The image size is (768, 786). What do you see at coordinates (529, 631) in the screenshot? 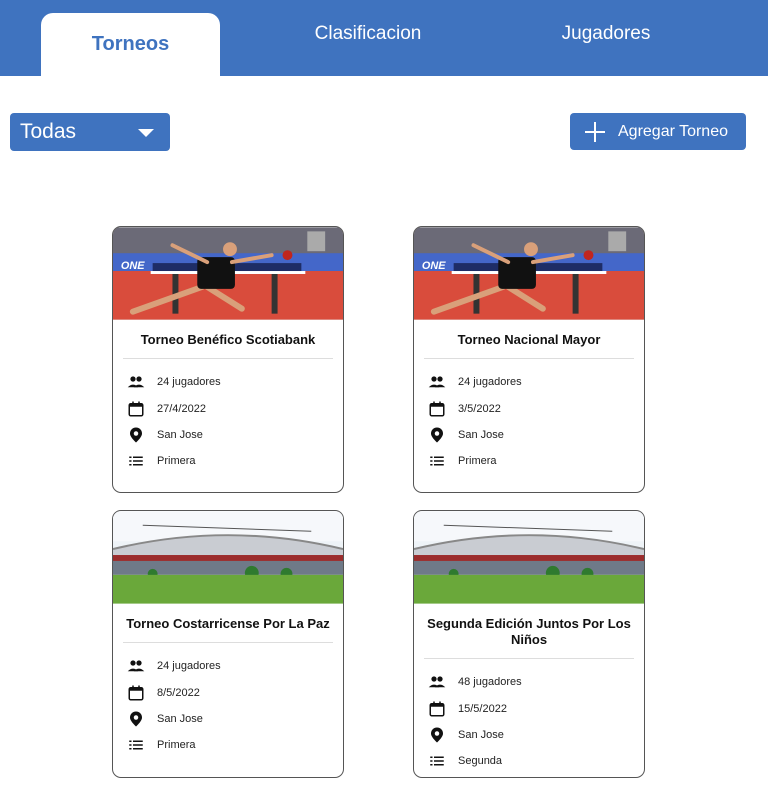
I see `tournament-title: Segunda Edición Juntos Por Los Niños` at bounding box center [529, 631].